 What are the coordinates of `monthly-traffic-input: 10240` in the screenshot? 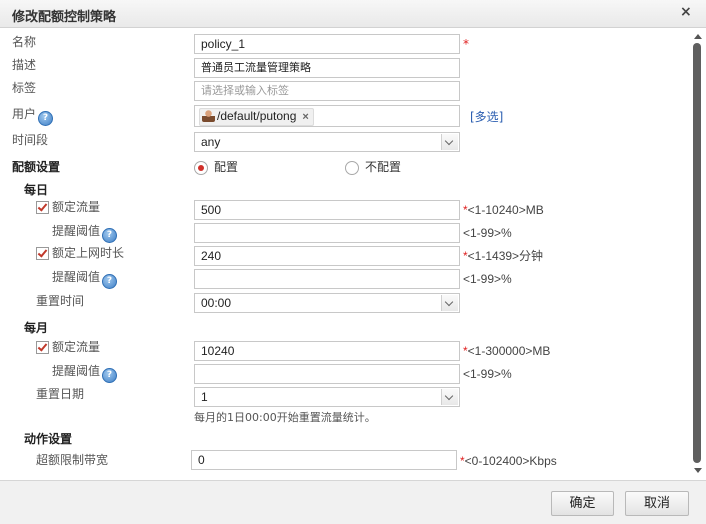 It's located at (327, 351).